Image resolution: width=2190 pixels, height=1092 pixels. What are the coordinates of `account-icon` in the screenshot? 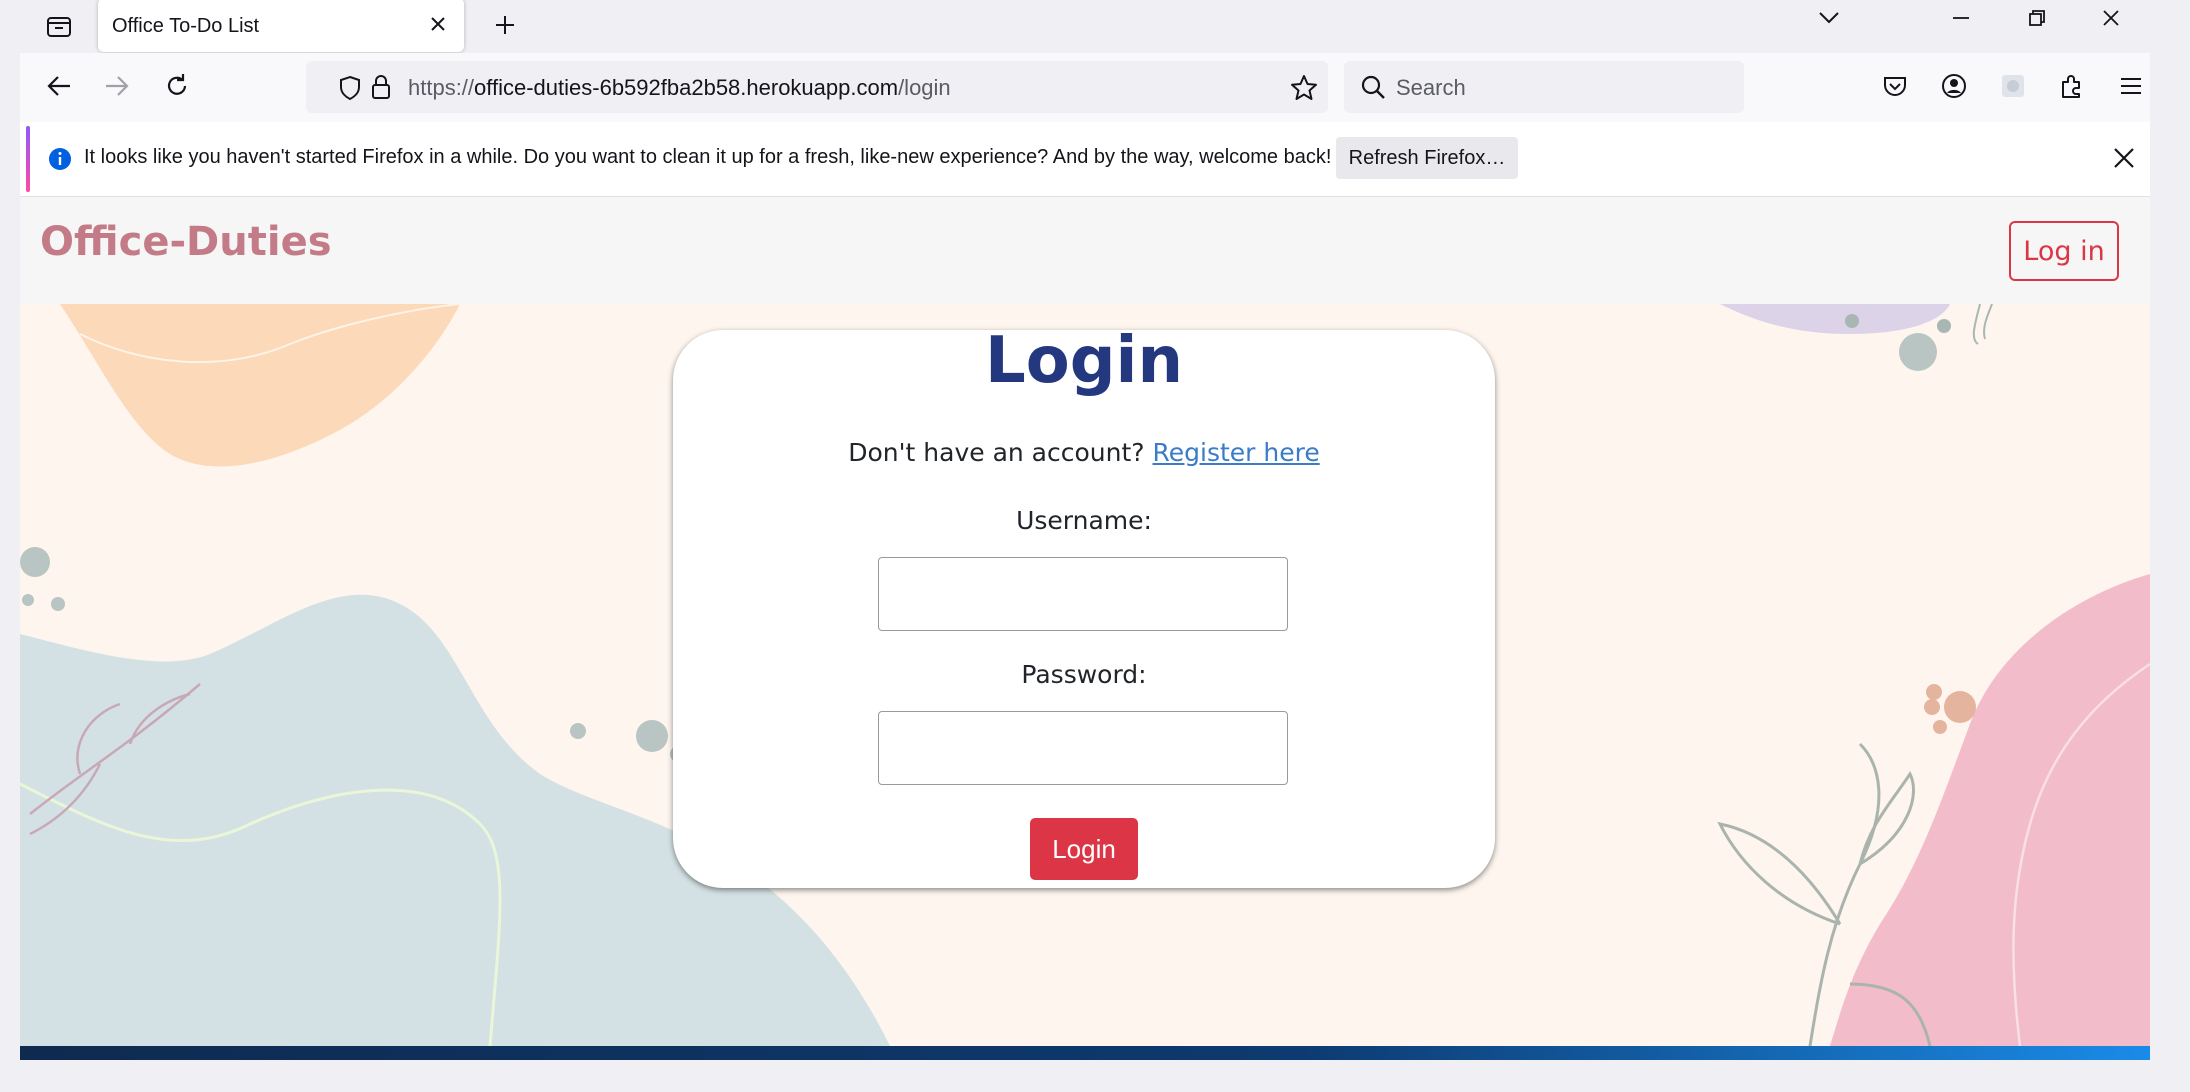 It's located at (1954, 86).